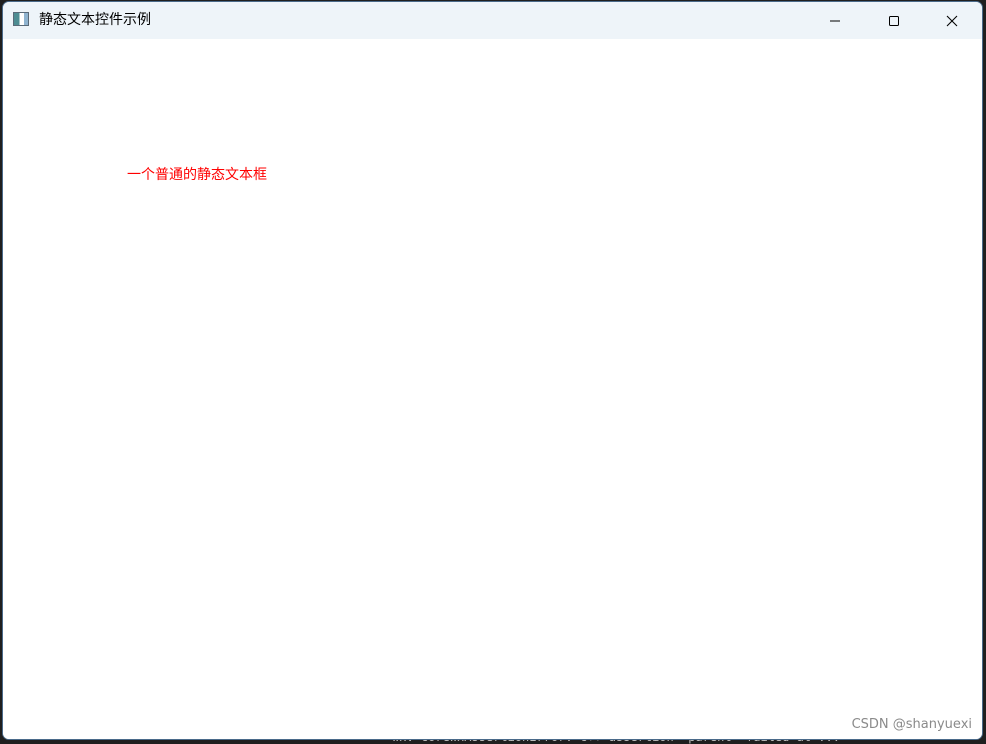 The height and width of the screenshot is (744, 986). I want to click on minimize-icon, so click(835, 20).